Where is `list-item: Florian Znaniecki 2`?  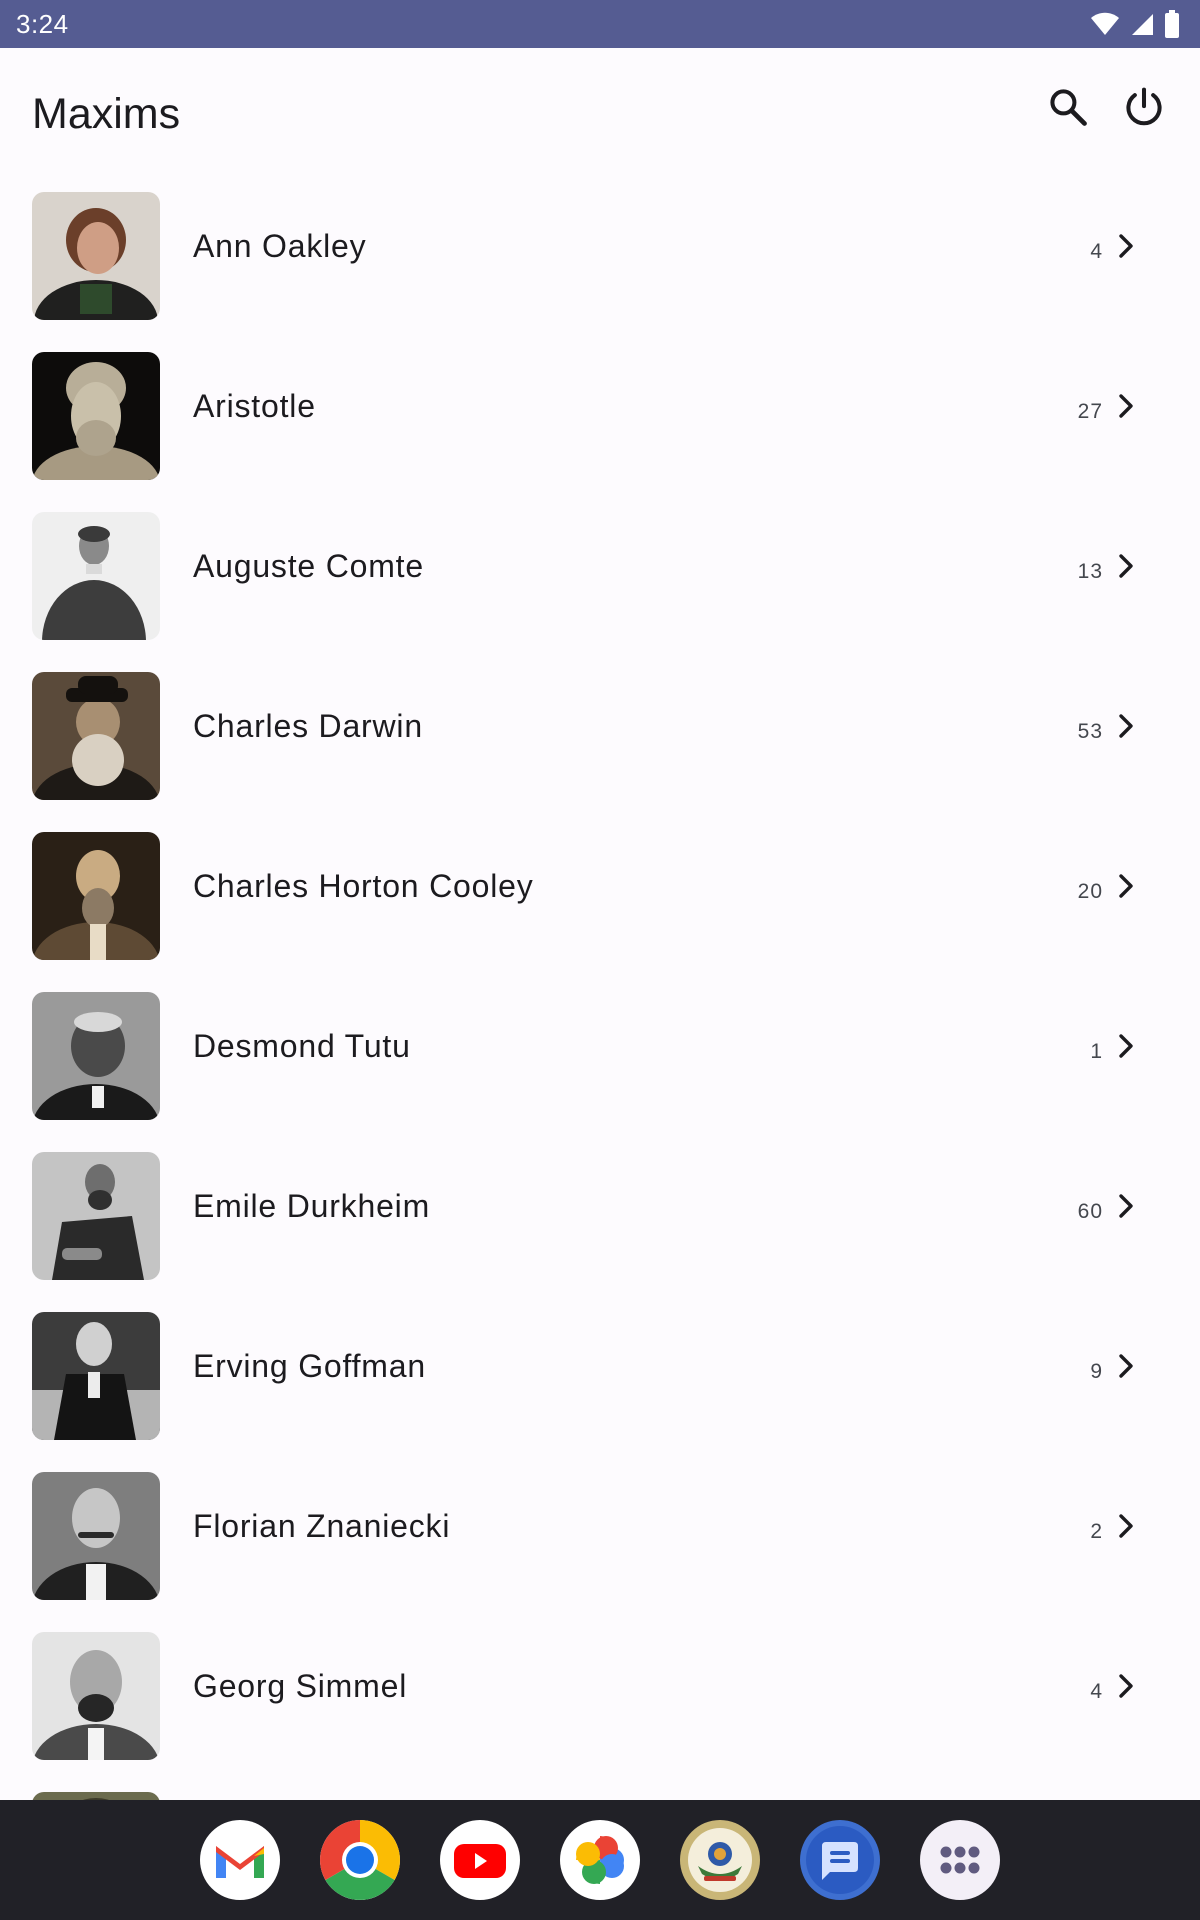 list-item: Florian Znaniecki 2 is located at coordinates (600, 1540).